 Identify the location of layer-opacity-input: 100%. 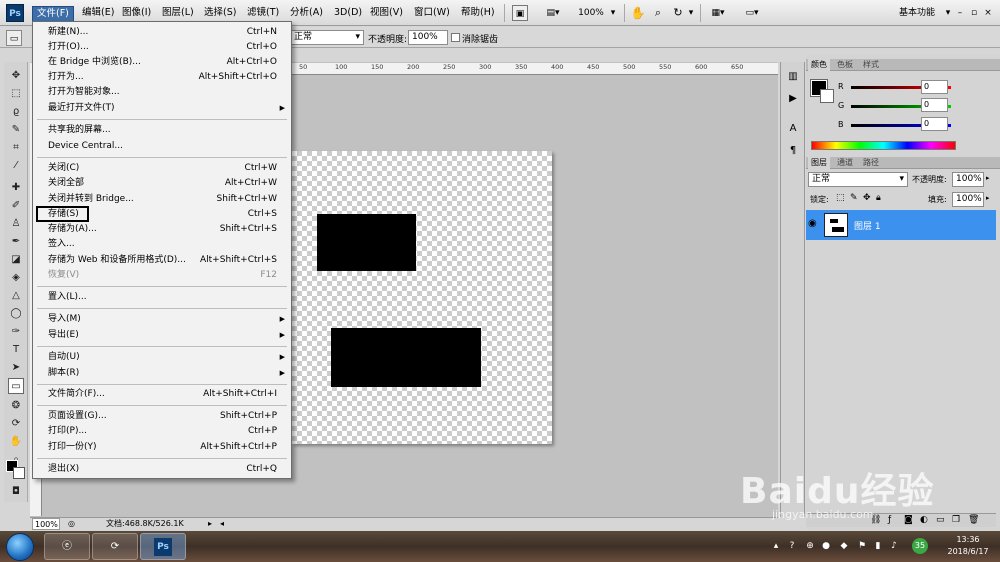
(968, 179).